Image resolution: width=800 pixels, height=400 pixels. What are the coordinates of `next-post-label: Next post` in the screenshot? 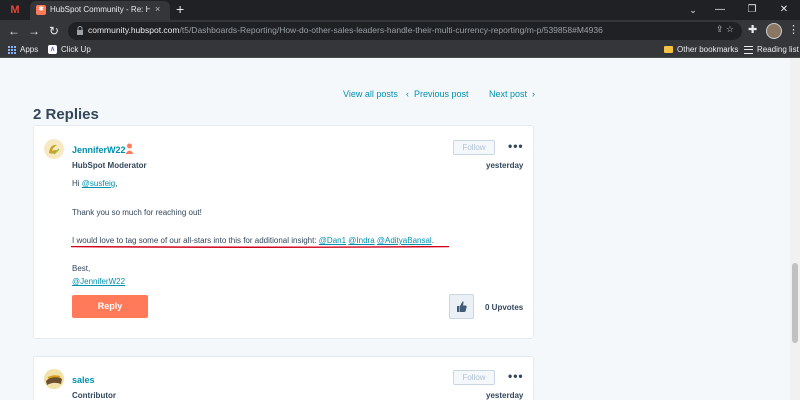 It's located at (508, 94).